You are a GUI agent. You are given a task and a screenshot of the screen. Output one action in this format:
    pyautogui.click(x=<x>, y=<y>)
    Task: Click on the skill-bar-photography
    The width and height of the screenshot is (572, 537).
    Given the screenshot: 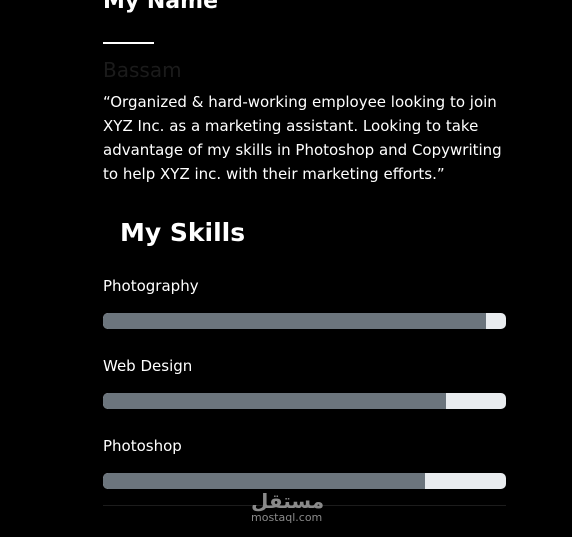 What is the action you would take?
    pyautogui.click(x=304, y=321)
    